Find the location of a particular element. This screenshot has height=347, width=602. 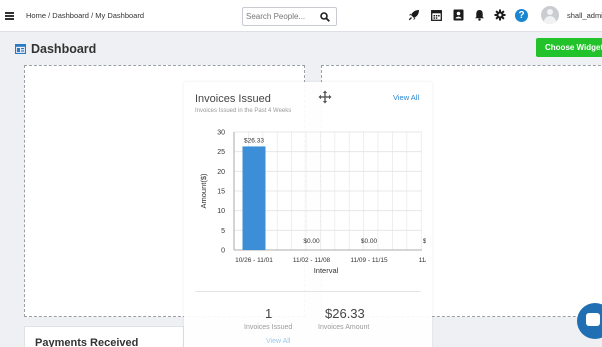

y-axis-label: Amount($) is located at coordinates (203, 191).